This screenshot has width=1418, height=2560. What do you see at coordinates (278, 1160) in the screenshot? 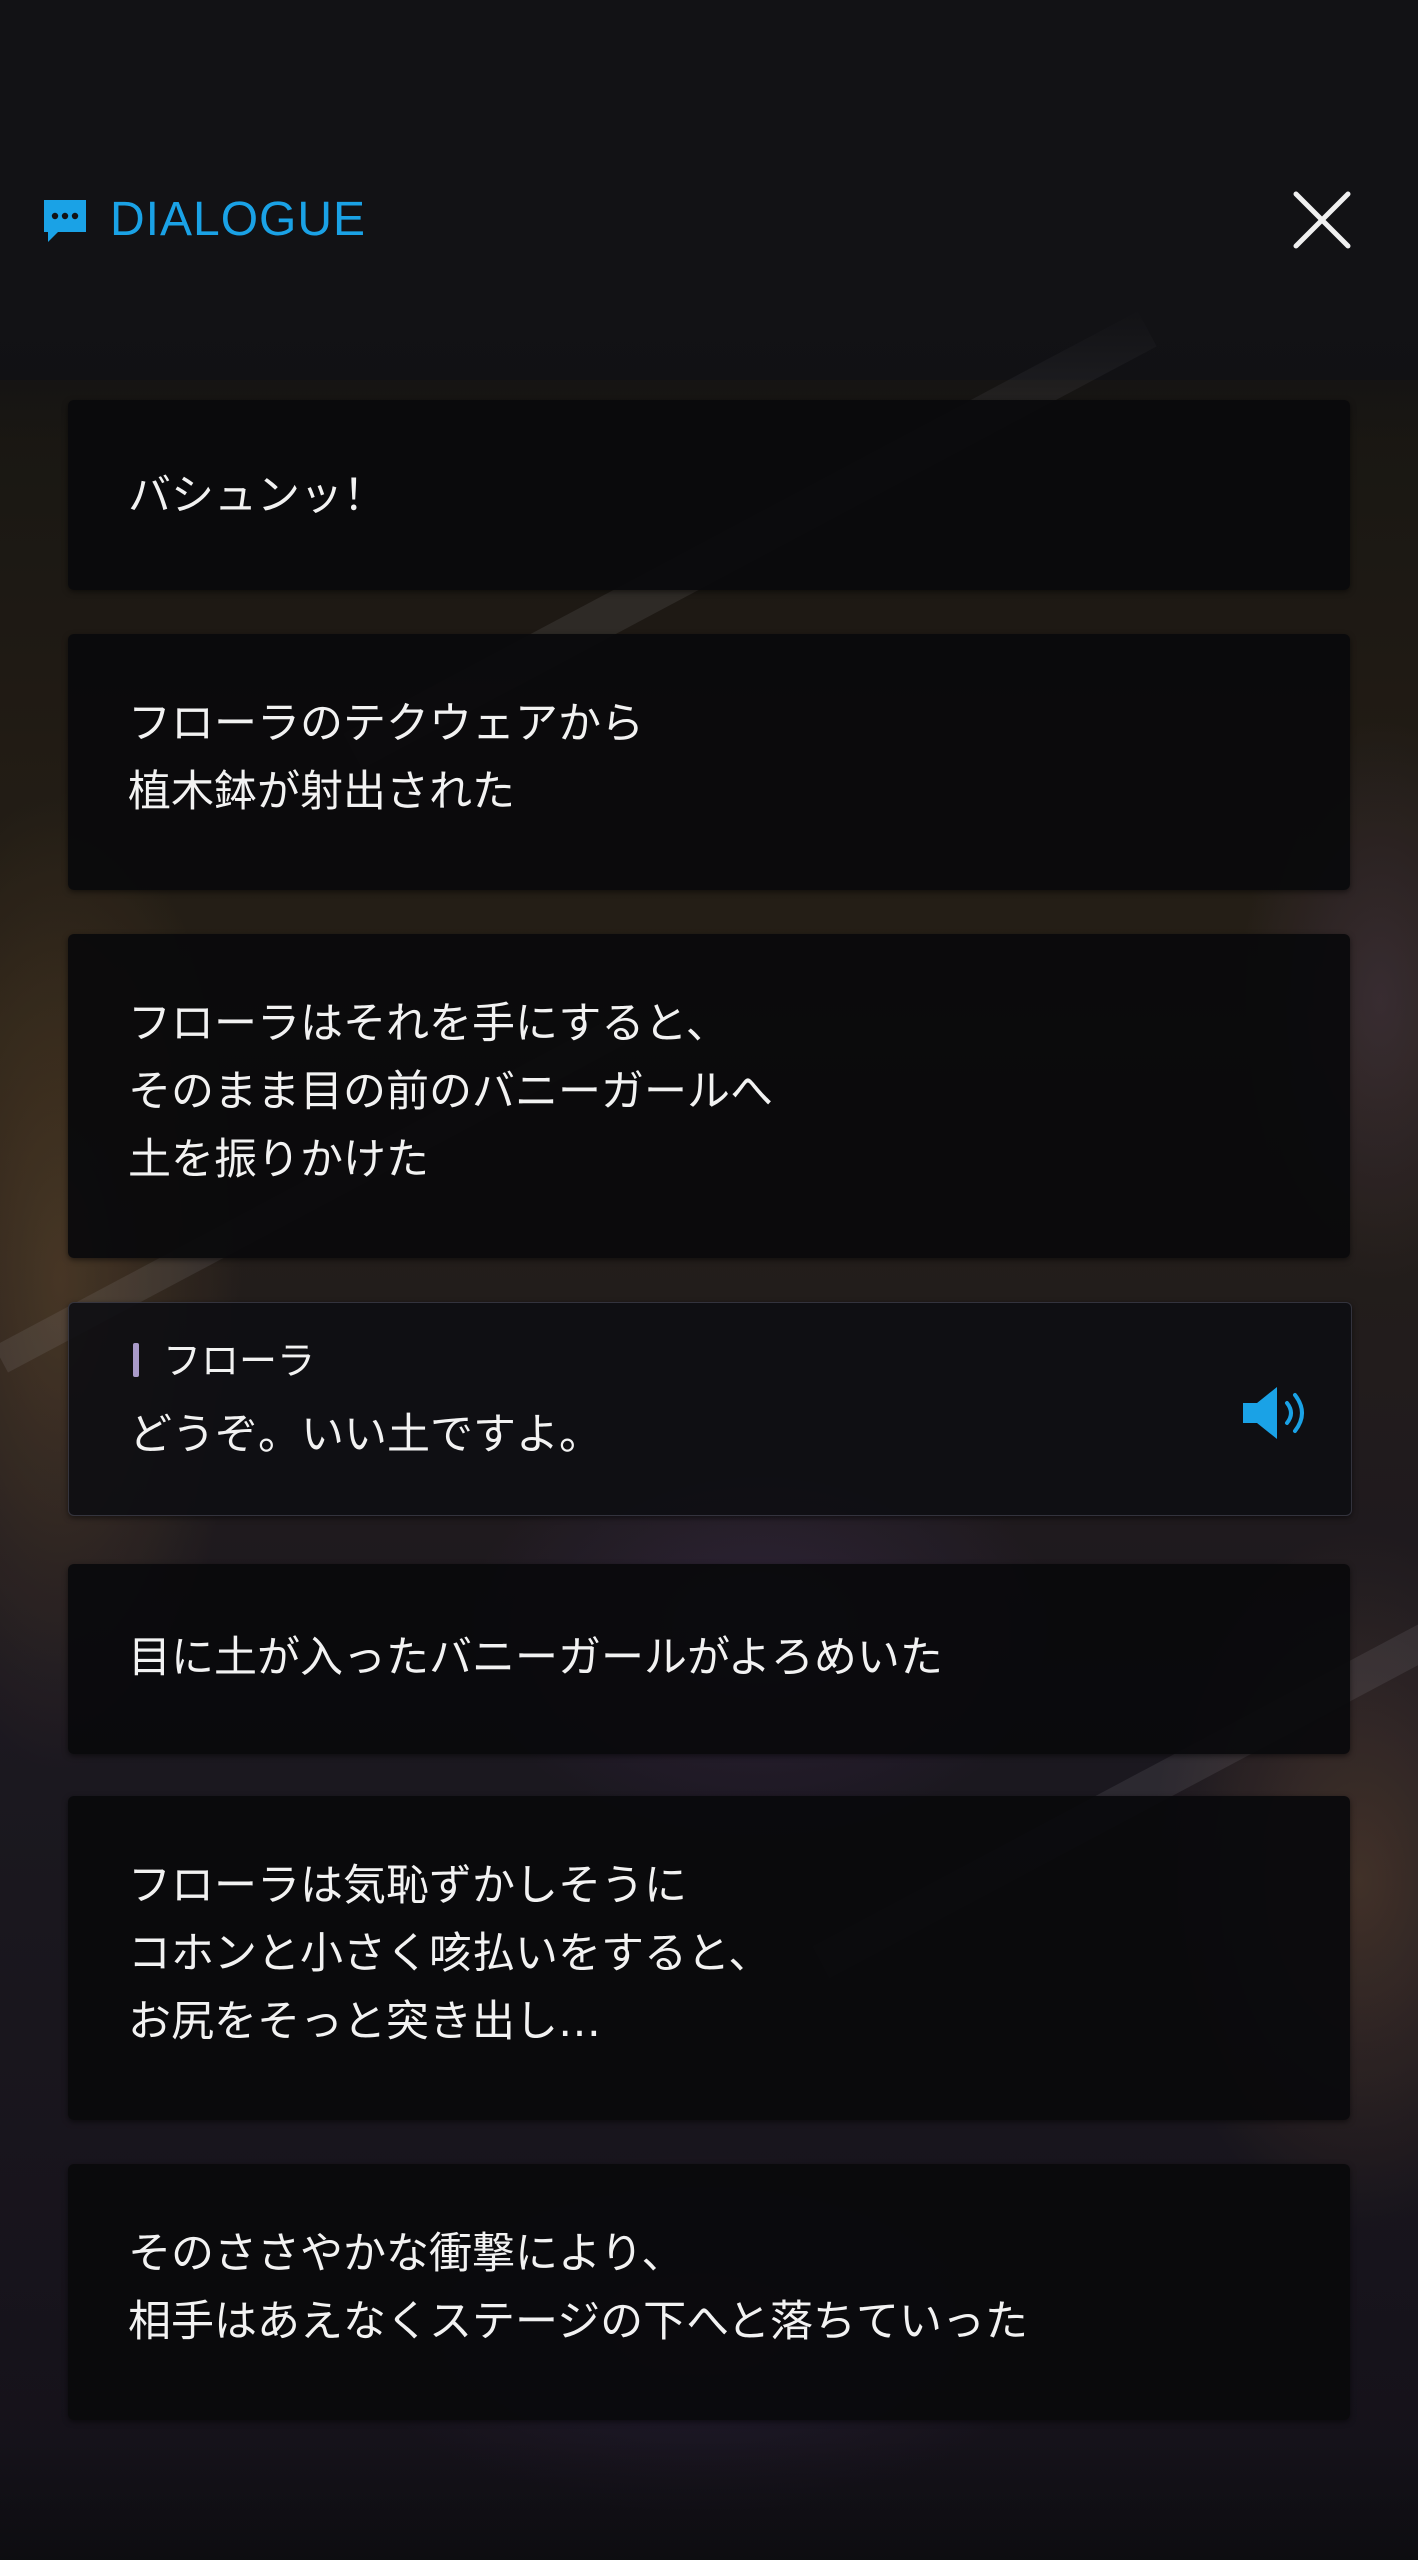
I see `dialogue-line: 土を振りかけた` at bounding box center [278, 1160].